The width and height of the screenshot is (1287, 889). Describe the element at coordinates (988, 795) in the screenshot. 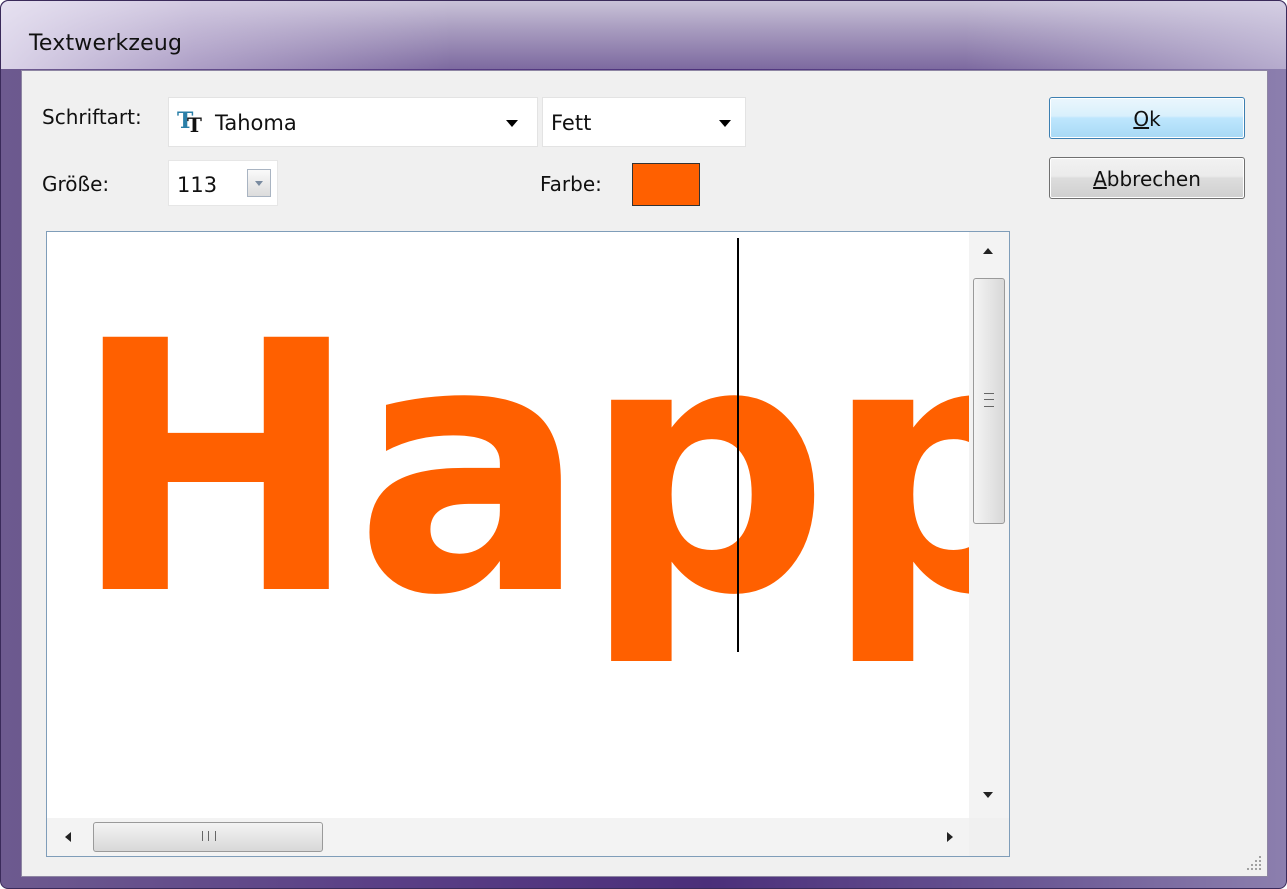

I see `scroll-down-icon` at that location.